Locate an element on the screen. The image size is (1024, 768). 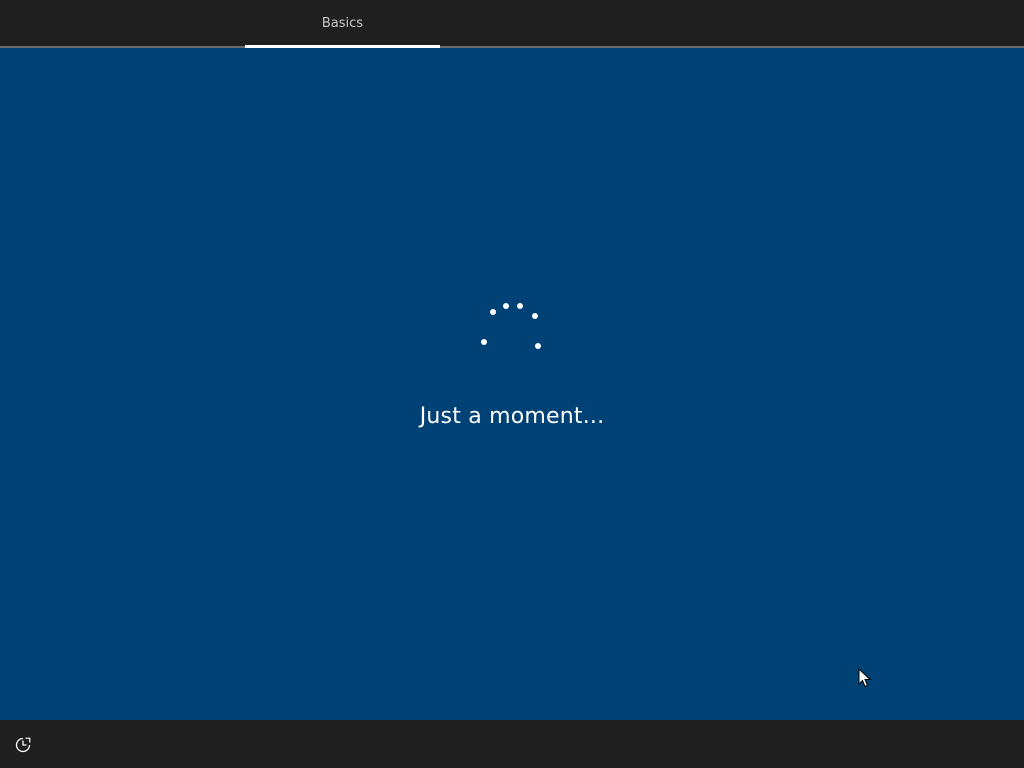
mouse-cursor-icon is located at coordinates (865, 678).